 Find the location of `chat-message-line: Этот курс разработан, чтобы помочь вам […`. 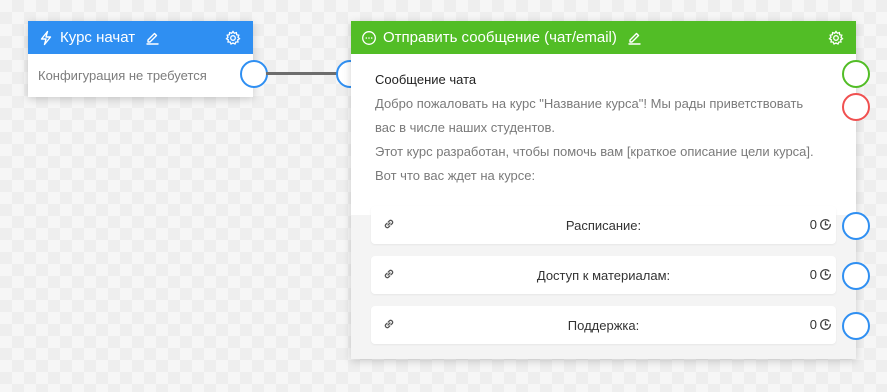

chat-message-line: Этот курс разработан, чтобы помочь вам [… is located at coordinates (594, 151).